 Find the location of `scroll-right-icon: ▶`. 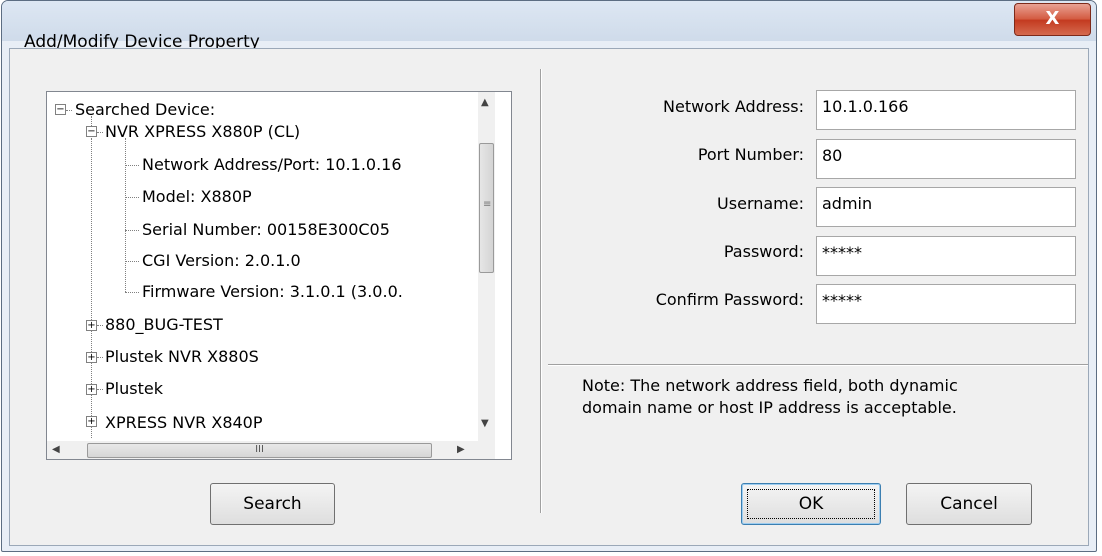

scroll-right-icon: ▶ is located at coordinates (461, 449).